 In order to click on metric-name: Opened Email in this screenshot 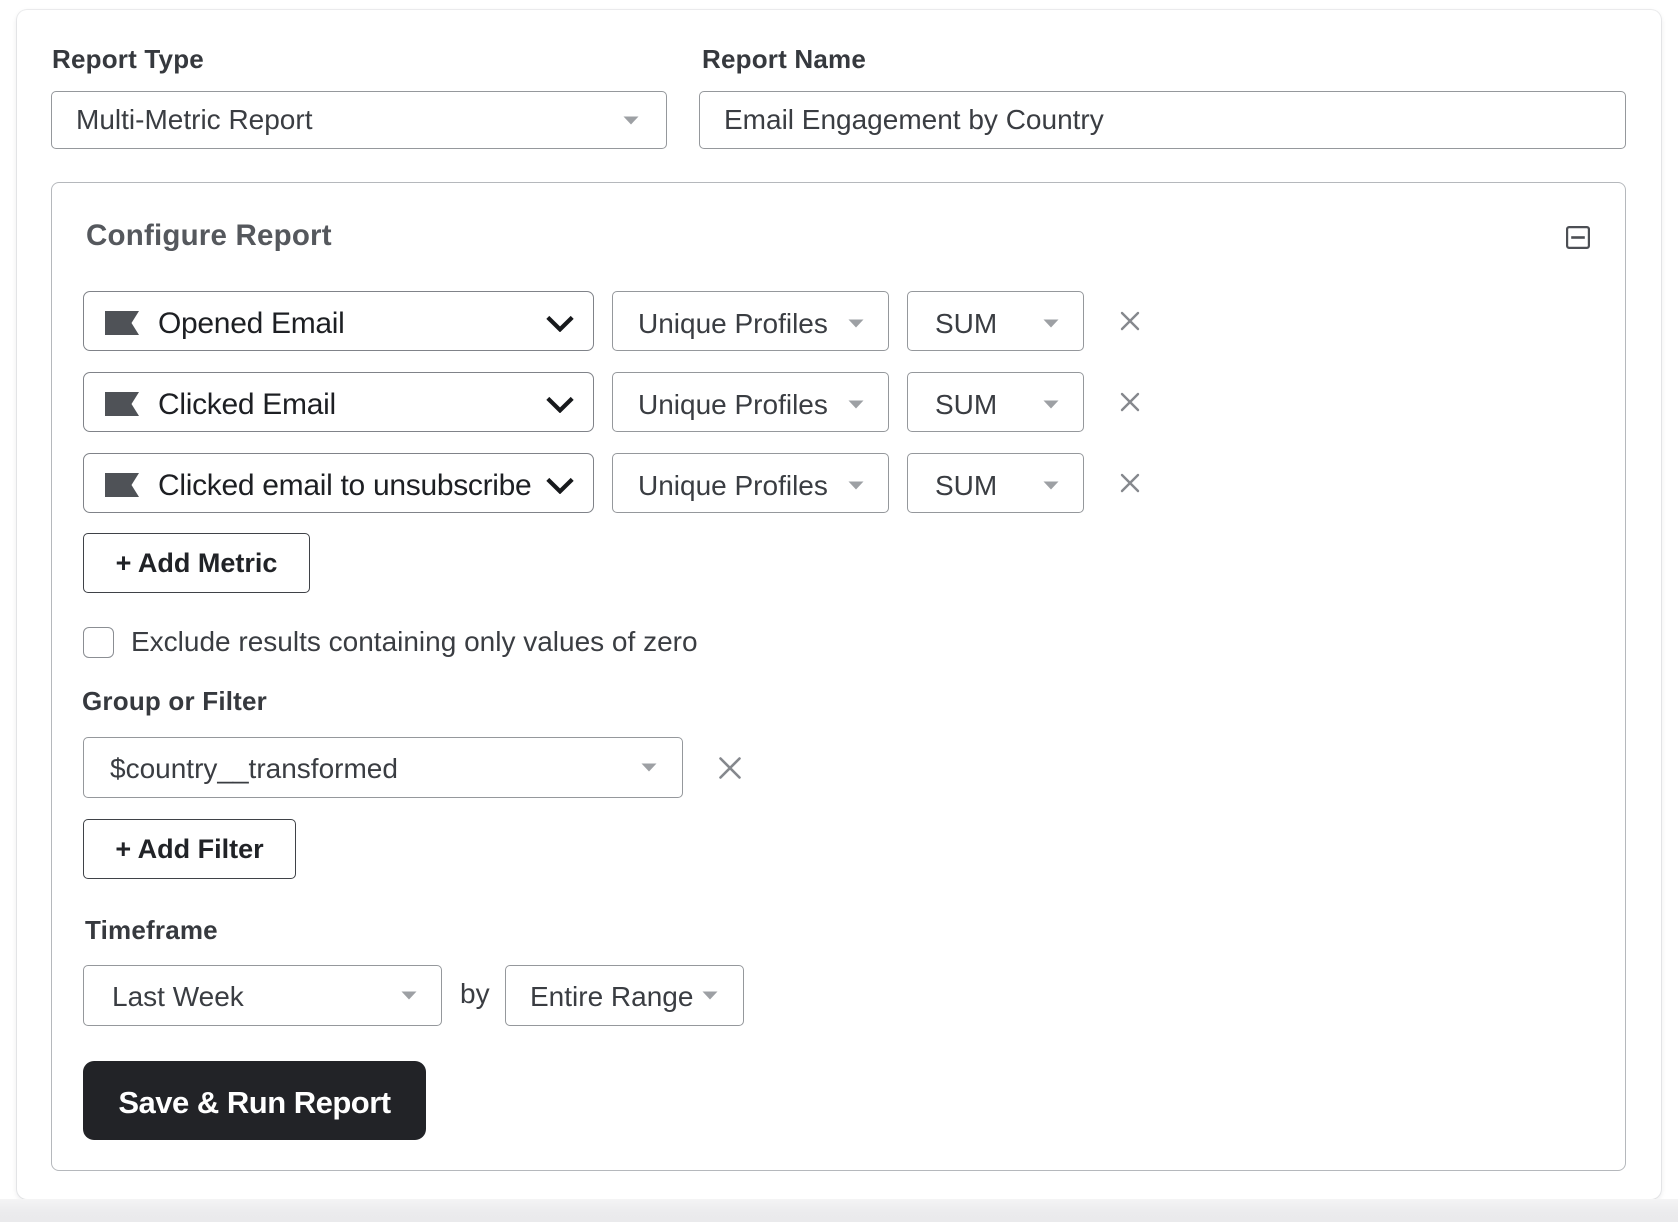, I will do `click(251, 323)`.